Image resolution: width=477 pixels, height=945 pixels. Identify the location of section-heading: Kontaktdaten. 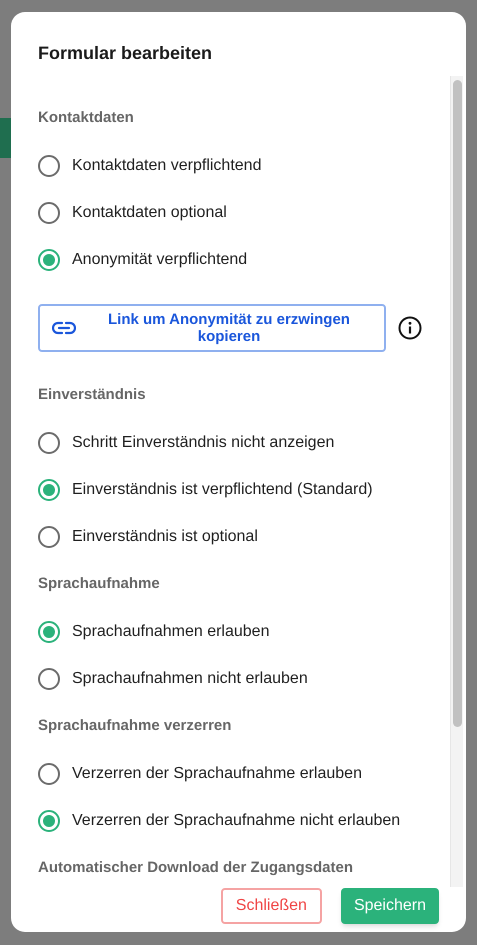
(86, 118).